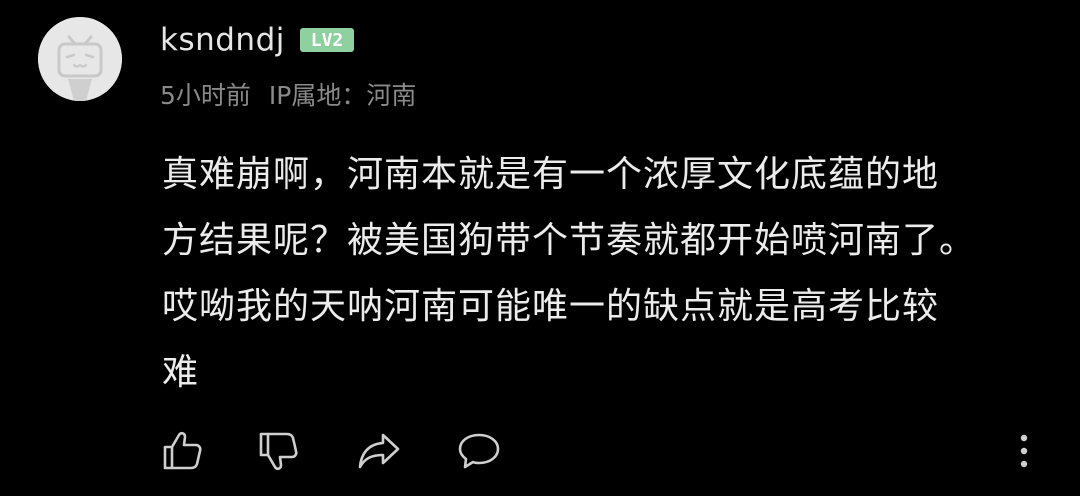 Image resolution: width=1080 pixels, height=496 pixels. I want to click on reply-bubble-icon, so click(479, 451).